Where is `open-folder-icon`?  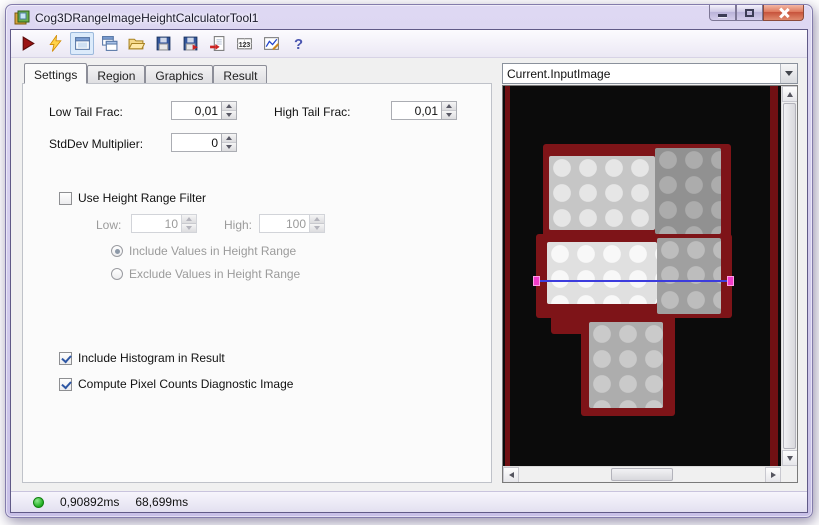 open-folder-icon is located at coordinates (136, 44).